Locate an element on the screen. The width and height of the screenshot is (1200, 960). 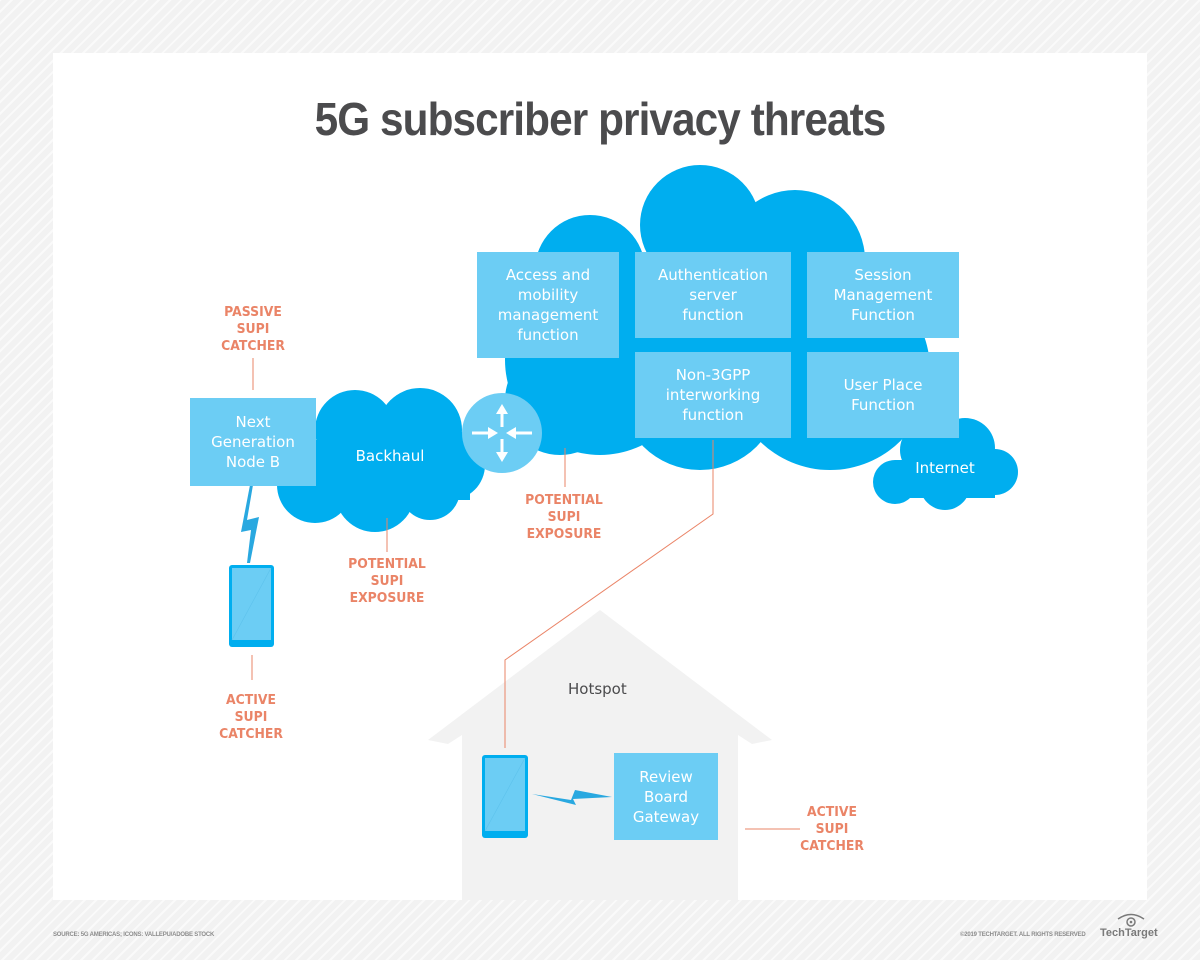
threat-passive-gnb: PASSIVE SUPI CATCHER is located at coordinates (253, 329).